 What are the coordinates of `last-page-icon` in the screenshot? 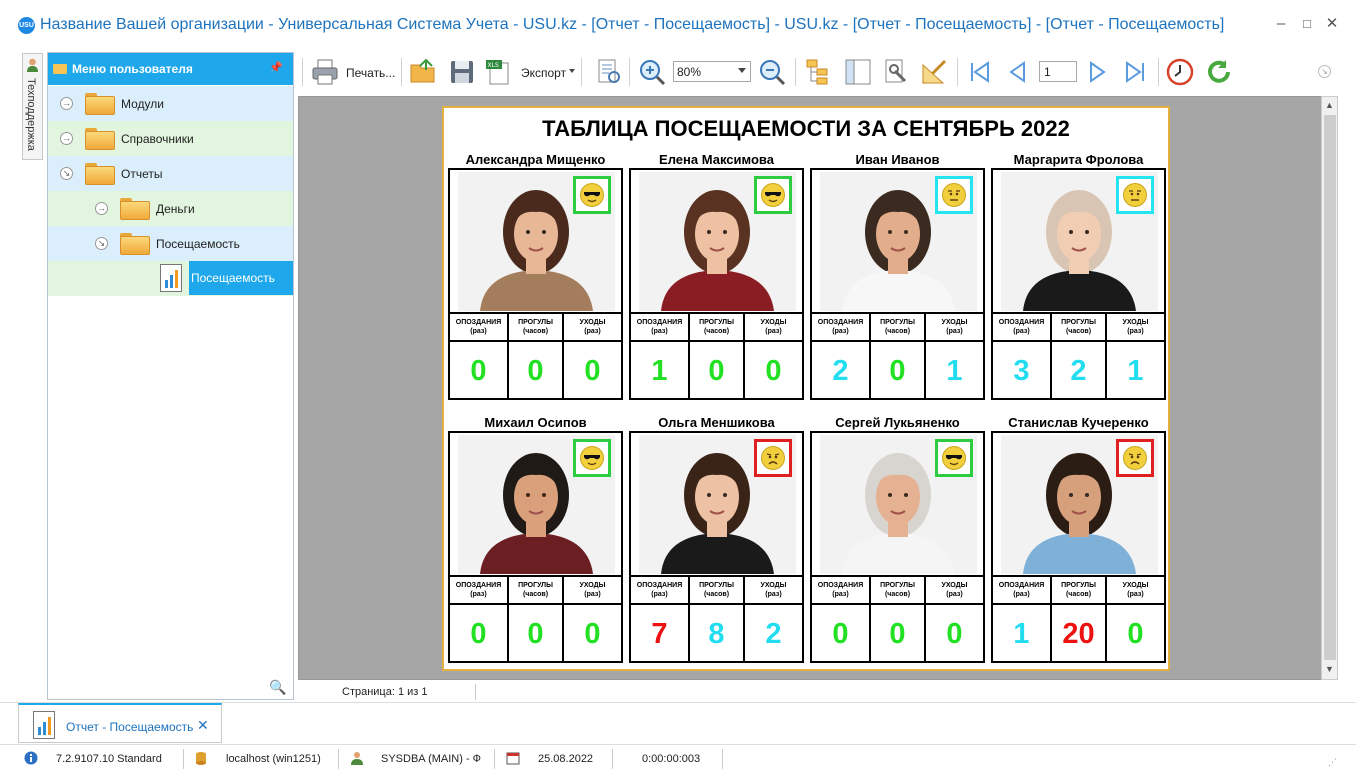 It's located at (1135, 72).